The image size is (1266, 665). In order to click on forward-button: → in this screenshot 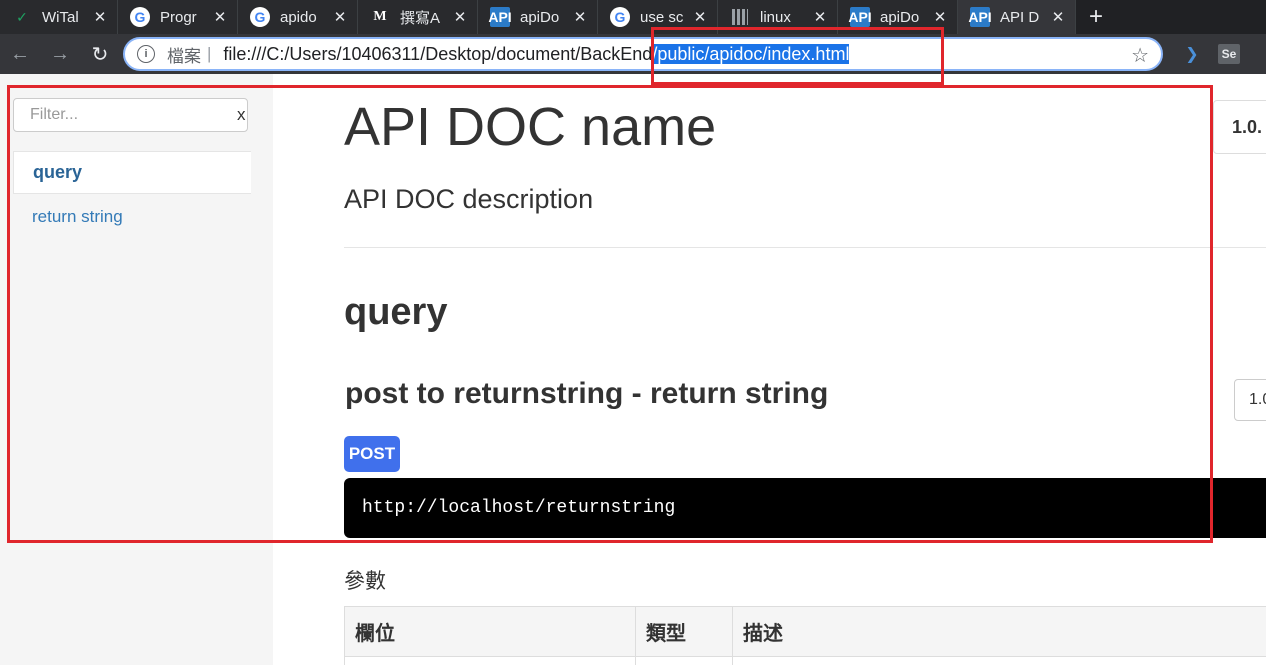, I will do `click(60, 54)`.